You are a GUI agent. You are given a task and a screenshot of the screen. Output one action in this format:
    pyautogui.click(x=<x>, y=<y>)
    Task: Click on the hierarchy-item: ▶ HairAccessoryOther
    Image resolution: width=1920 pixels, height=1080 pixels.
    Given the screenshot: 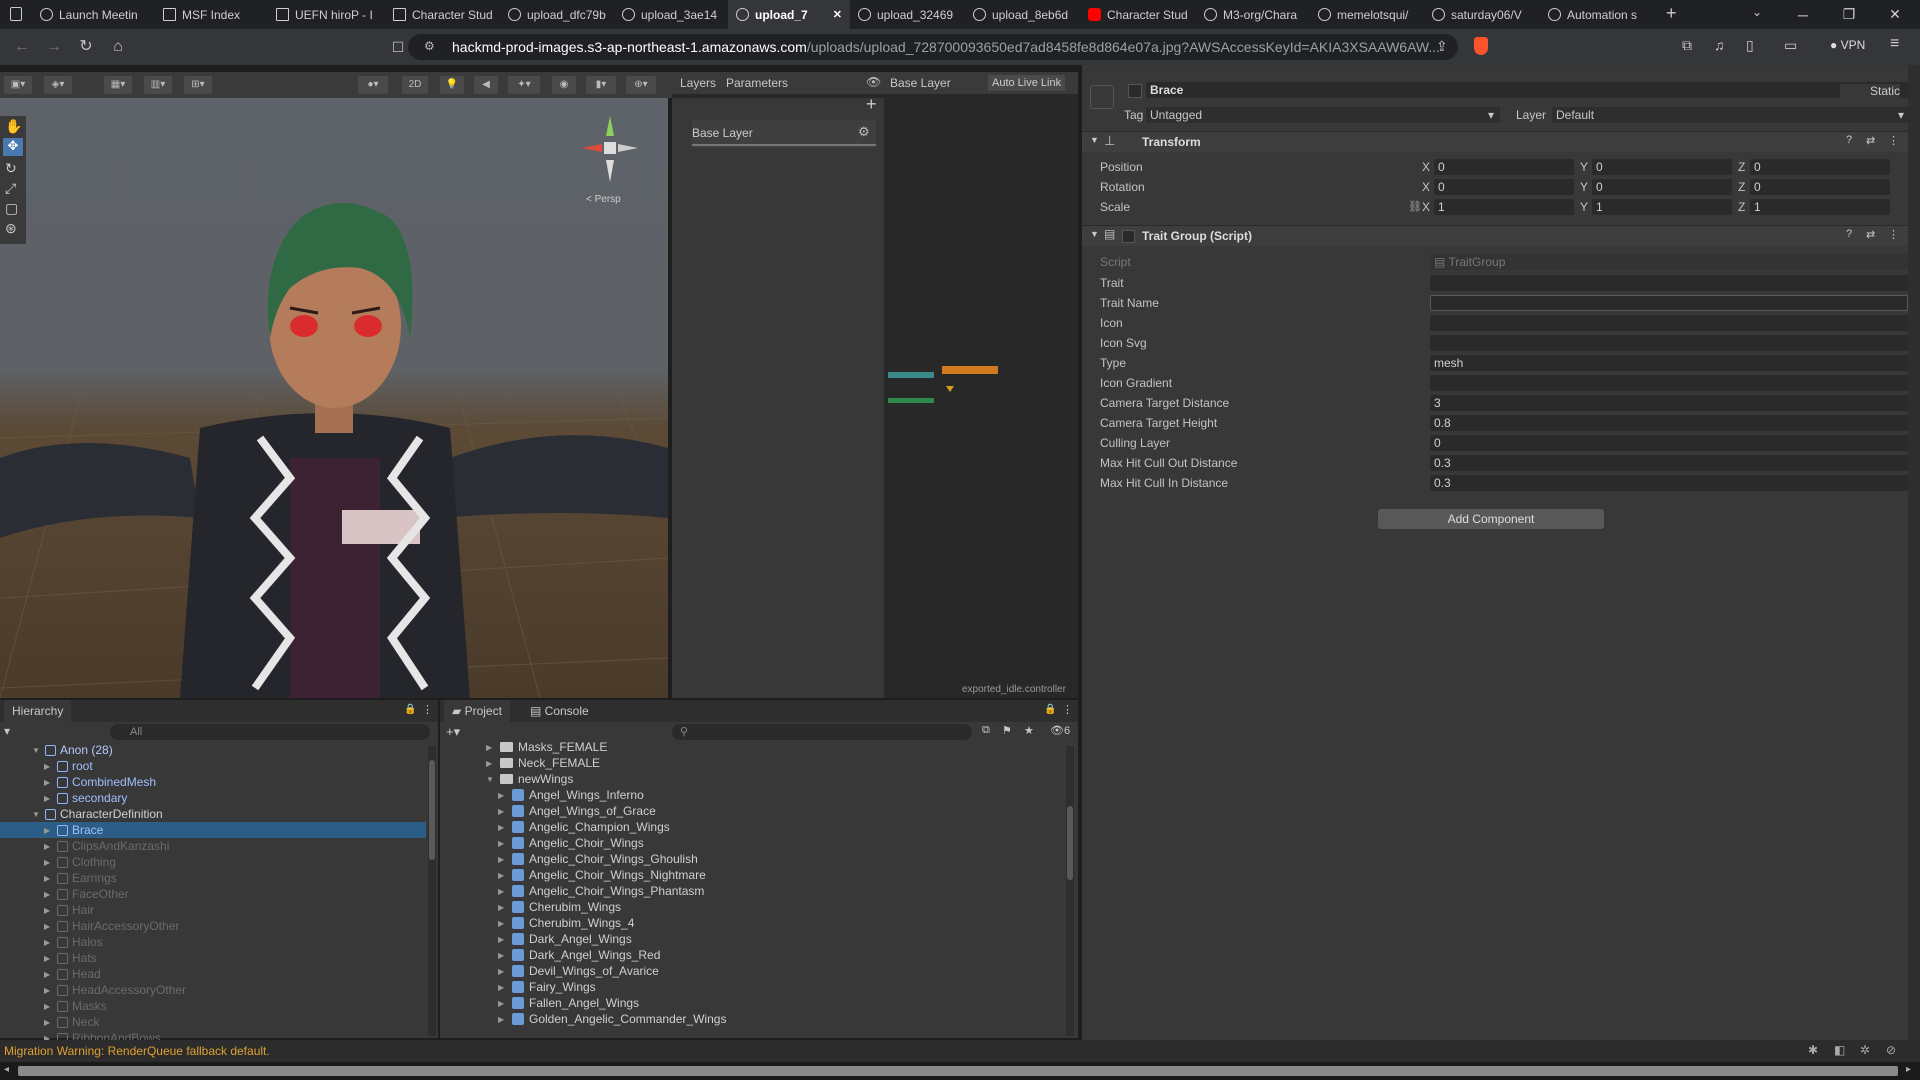 What is the action you would take?
    pyautogui.click(x=213, y=926)
    